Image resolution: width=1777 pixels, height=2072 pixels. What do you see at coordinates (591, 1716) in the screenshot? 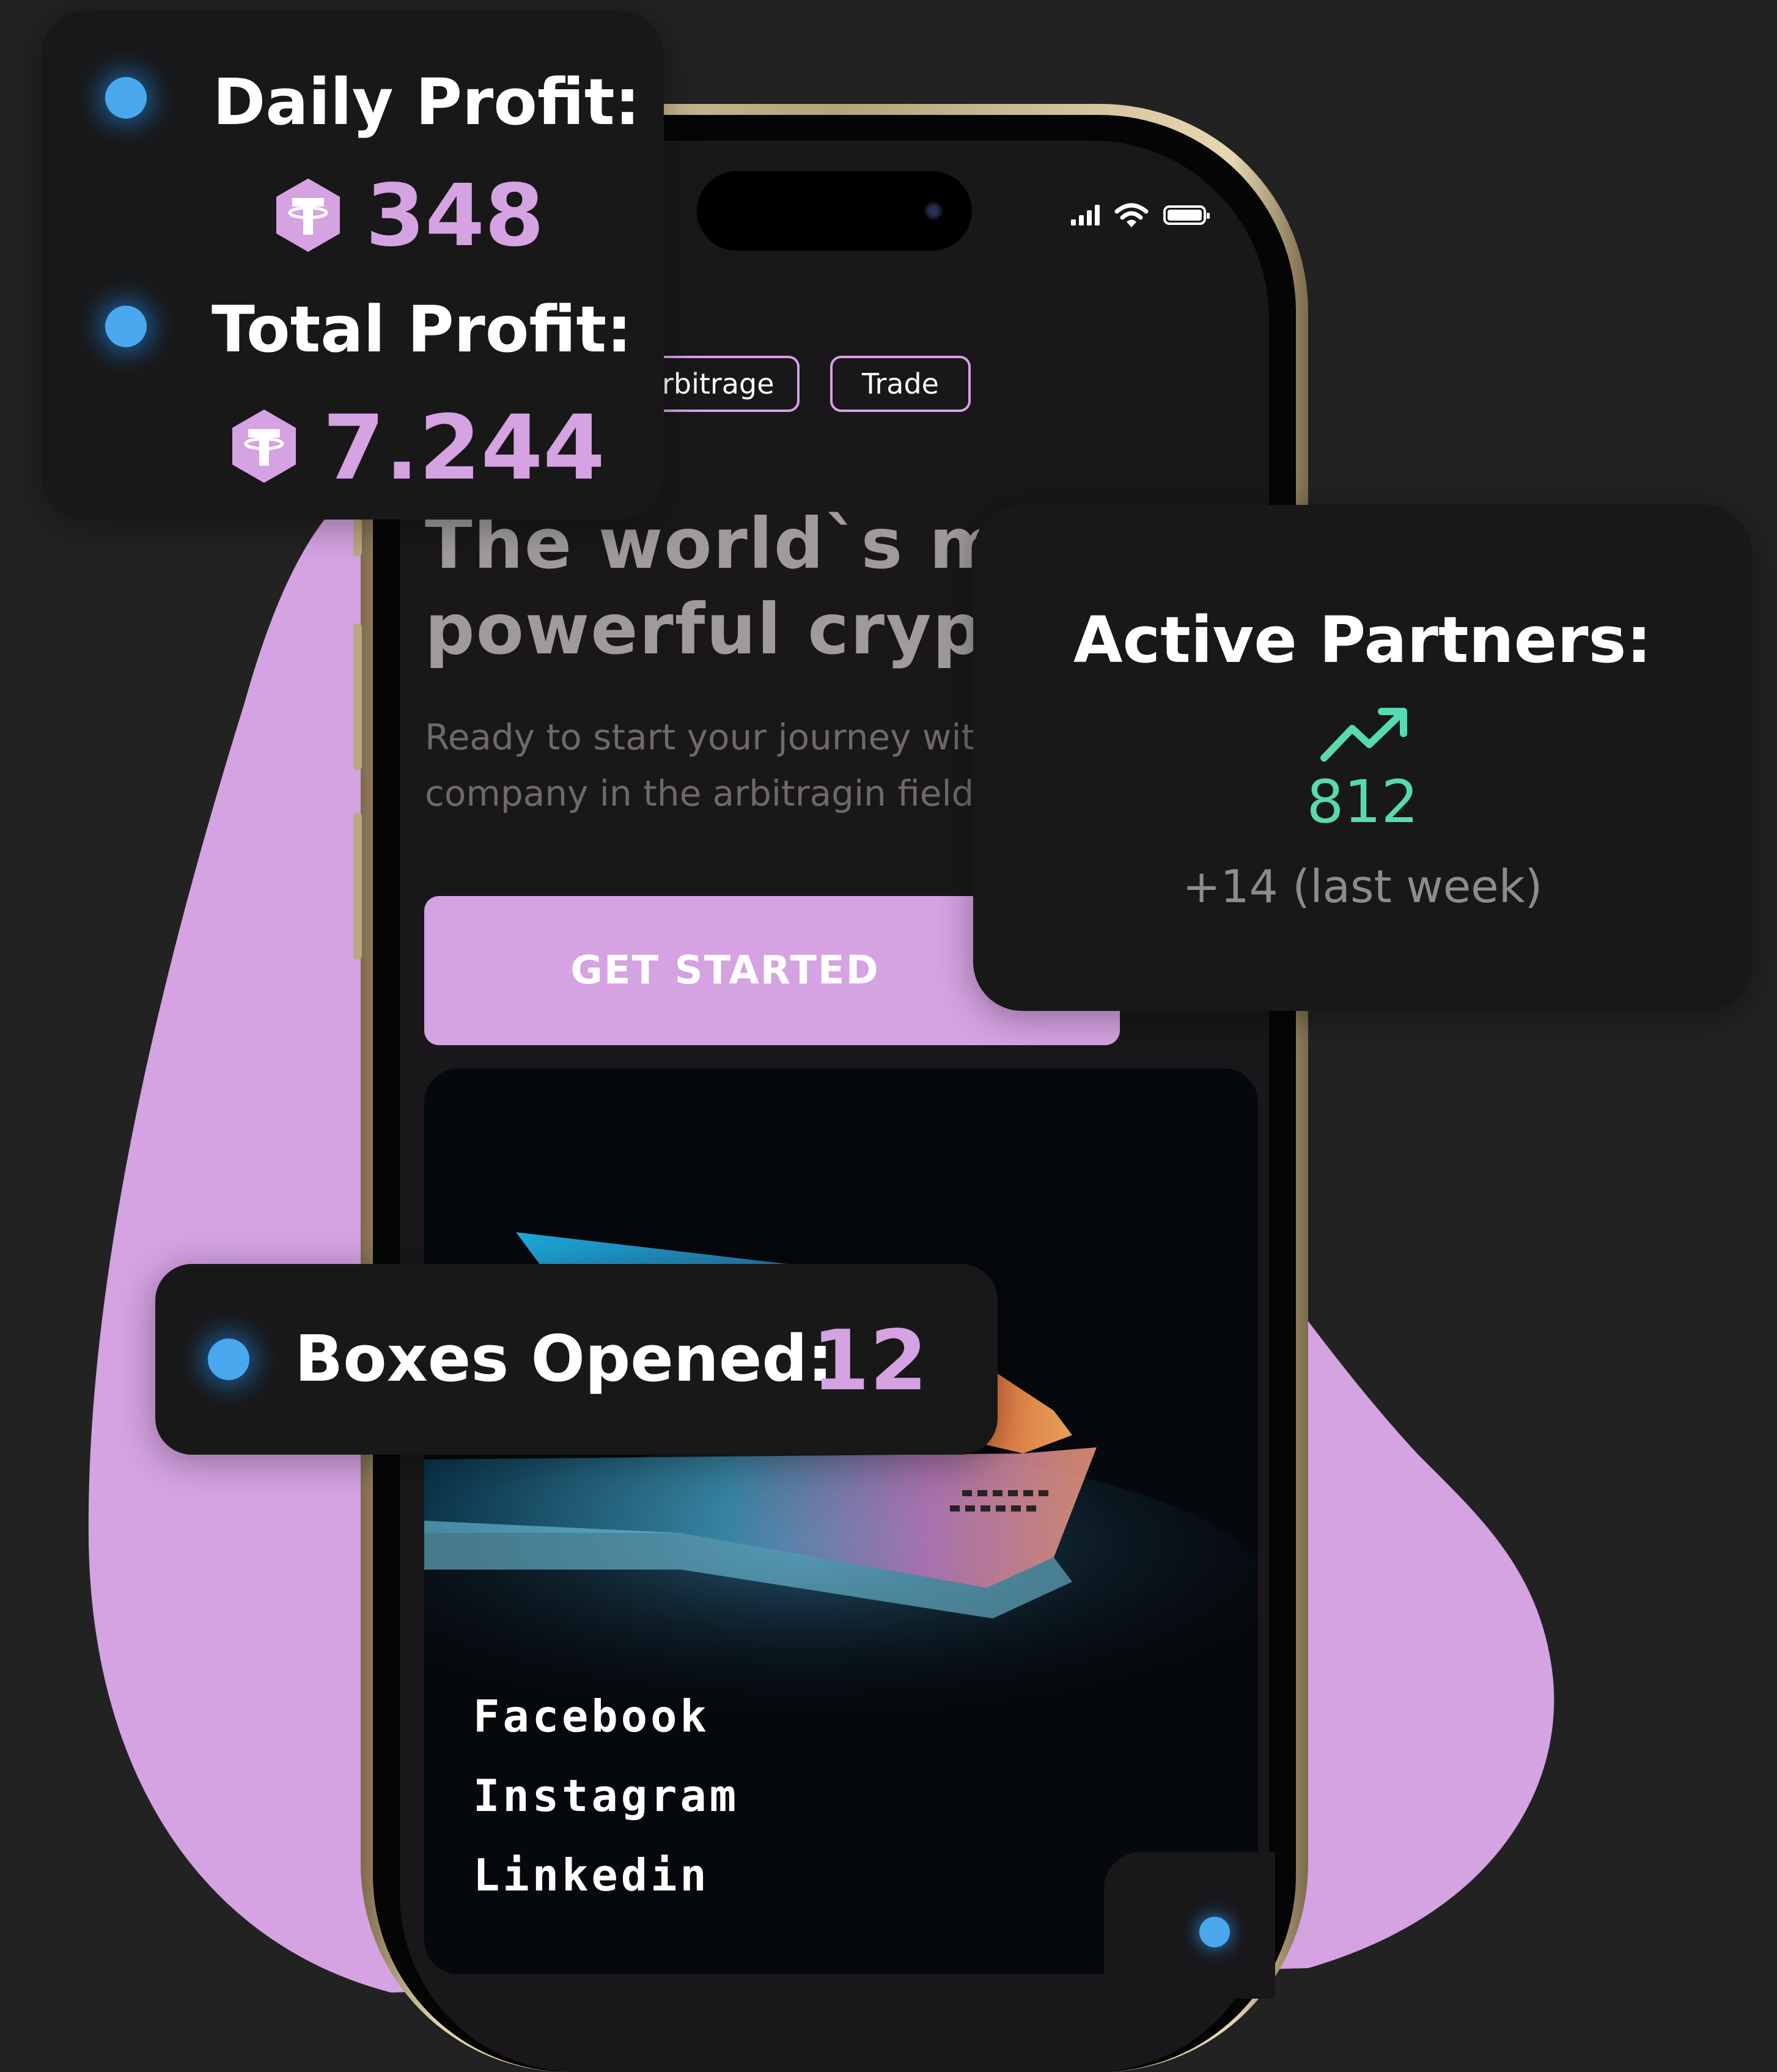
I see `facebook-link: Facebook` at bounding box center [591, 1716].